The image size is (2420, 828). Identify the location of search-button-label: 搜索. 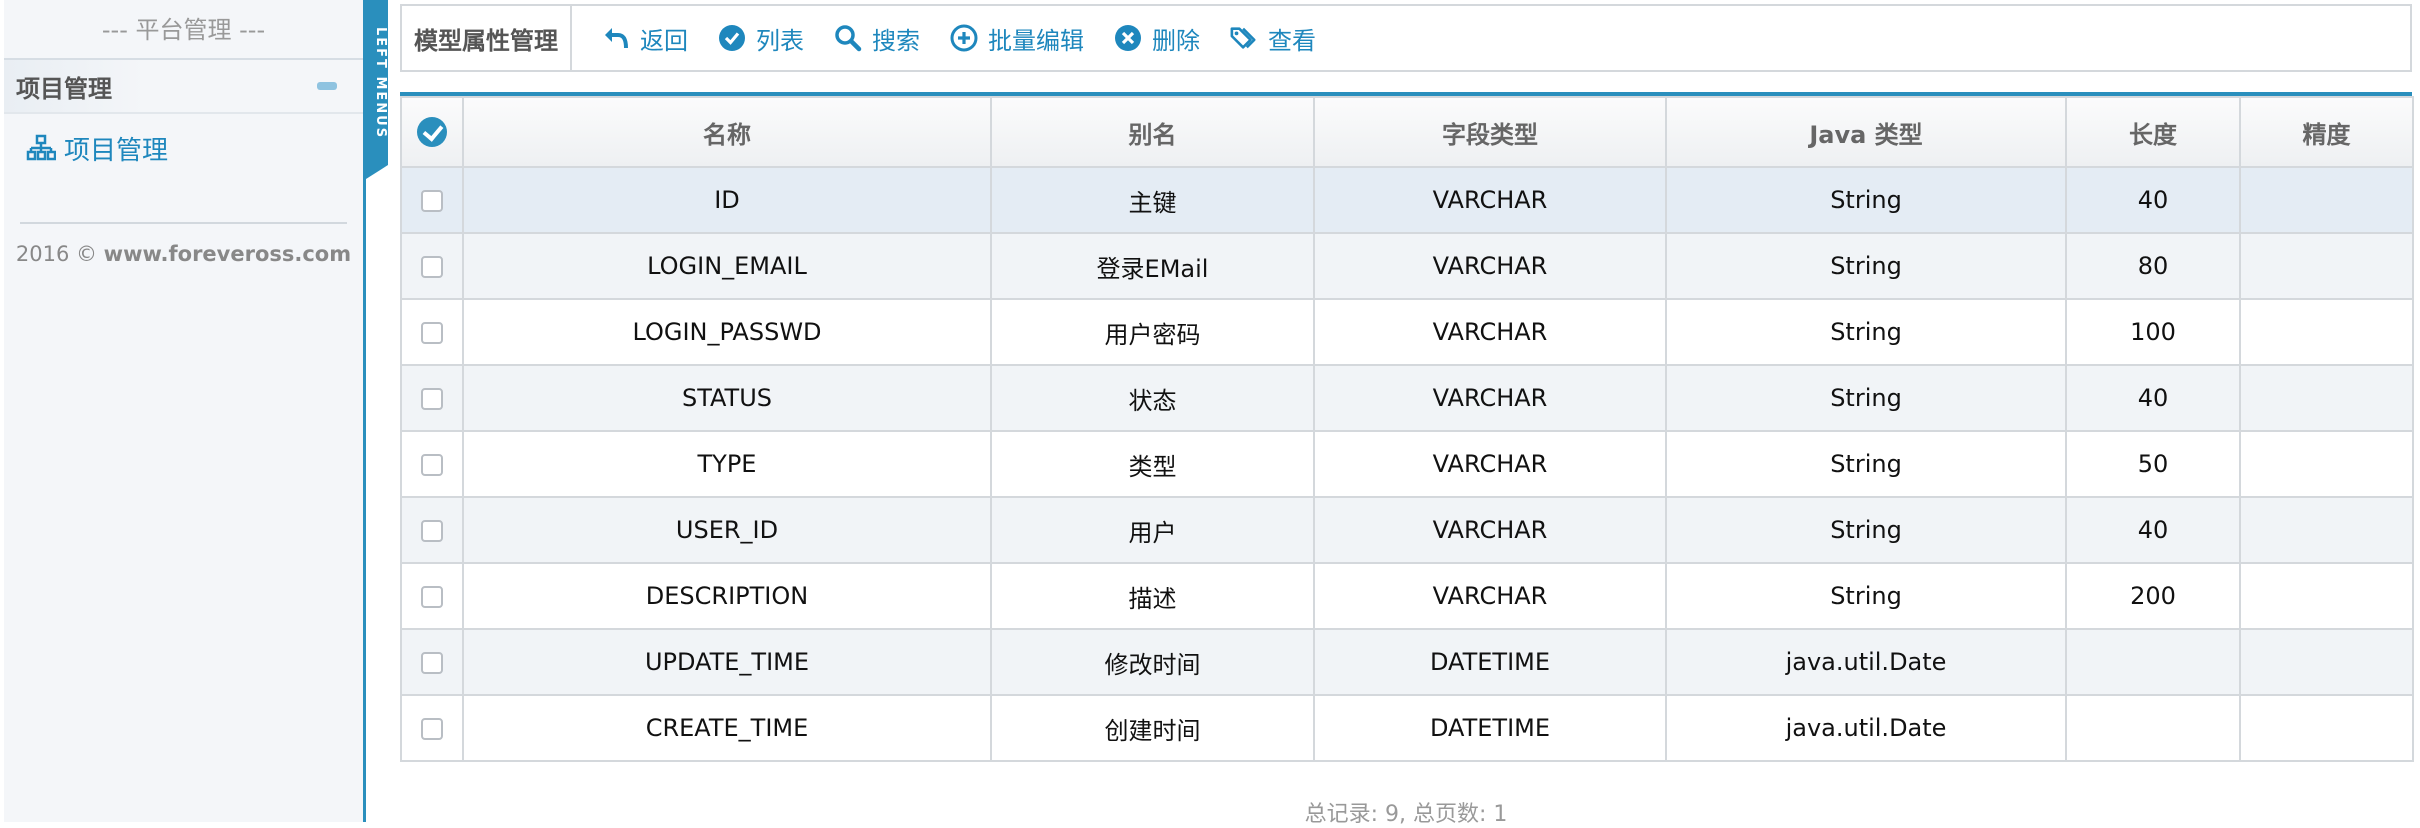
(896, 40).